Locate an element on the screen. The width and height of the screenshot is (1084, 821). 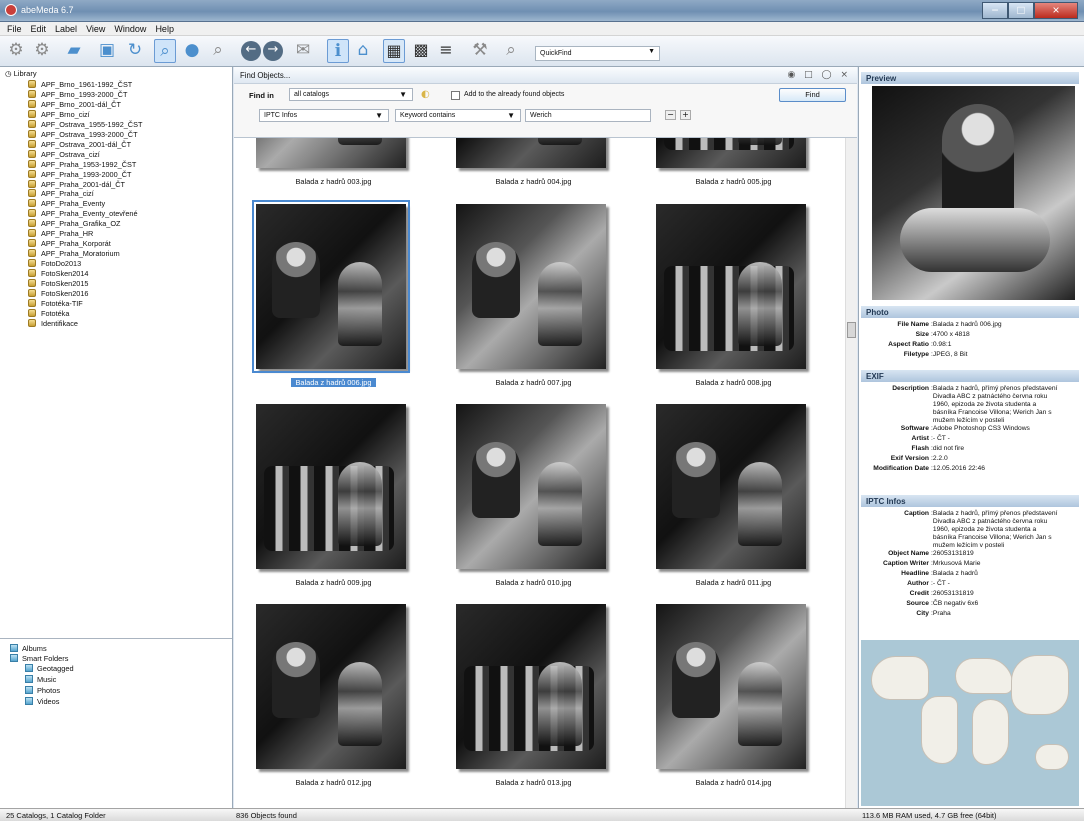
library-item: APF_Praha_Moratorium is located at coordinates (74, 254).